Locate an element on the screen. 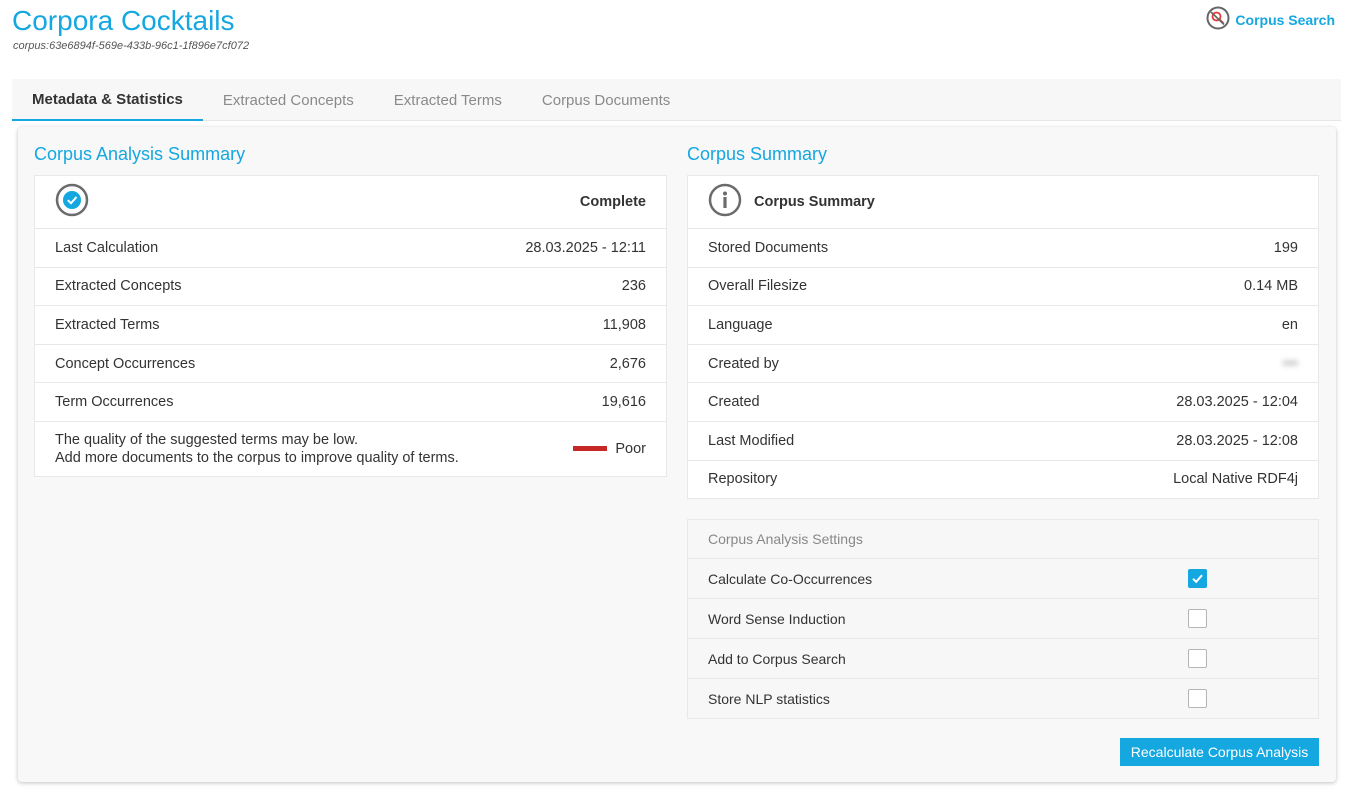 The image size is (1345, 810). tab-metadata-statistics: Metadata & Statistics is located at coordinates (107, 100).